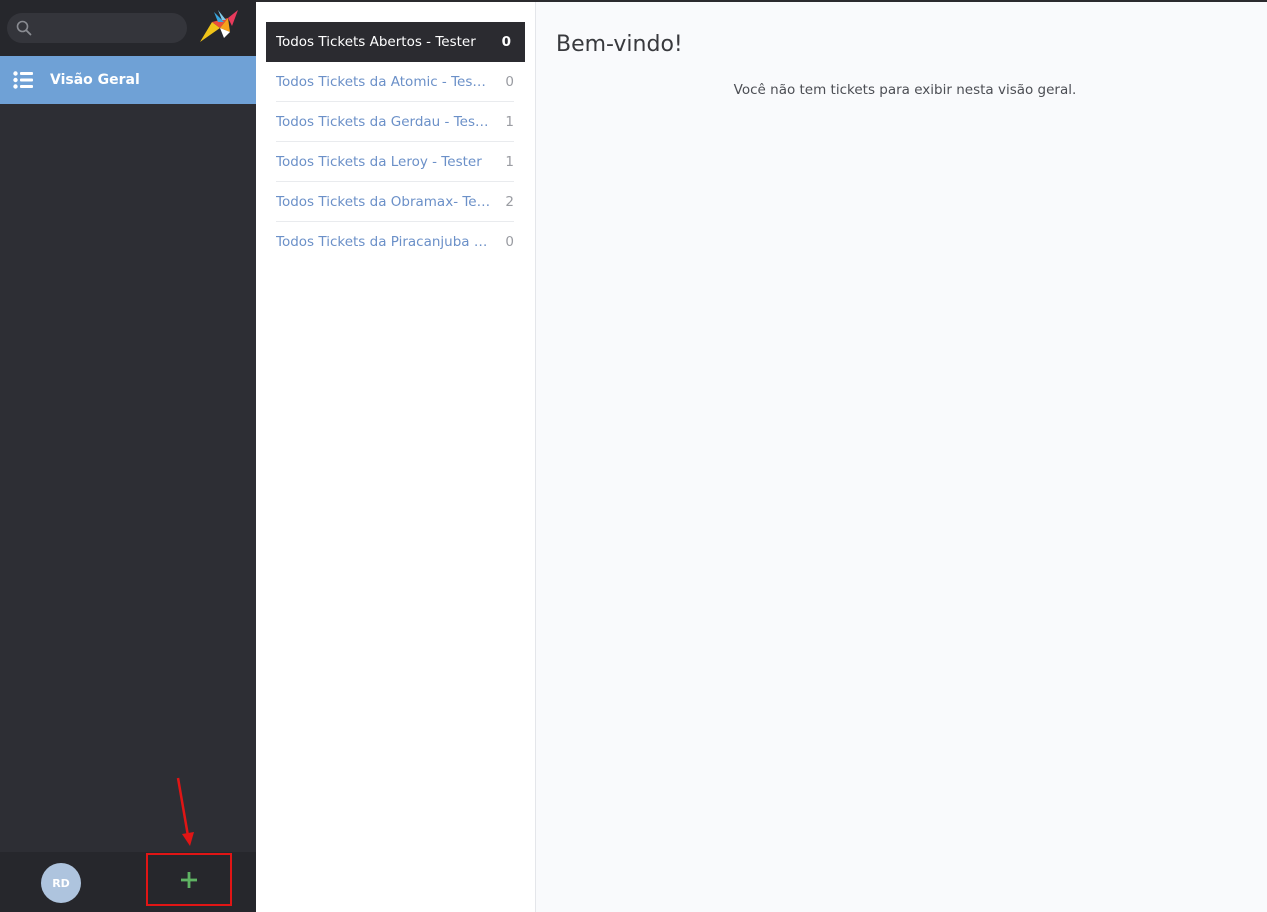 The width and height of the screenshot is (1267, 912). I want to click on annotation-arrow-icon, so click(185, 811).